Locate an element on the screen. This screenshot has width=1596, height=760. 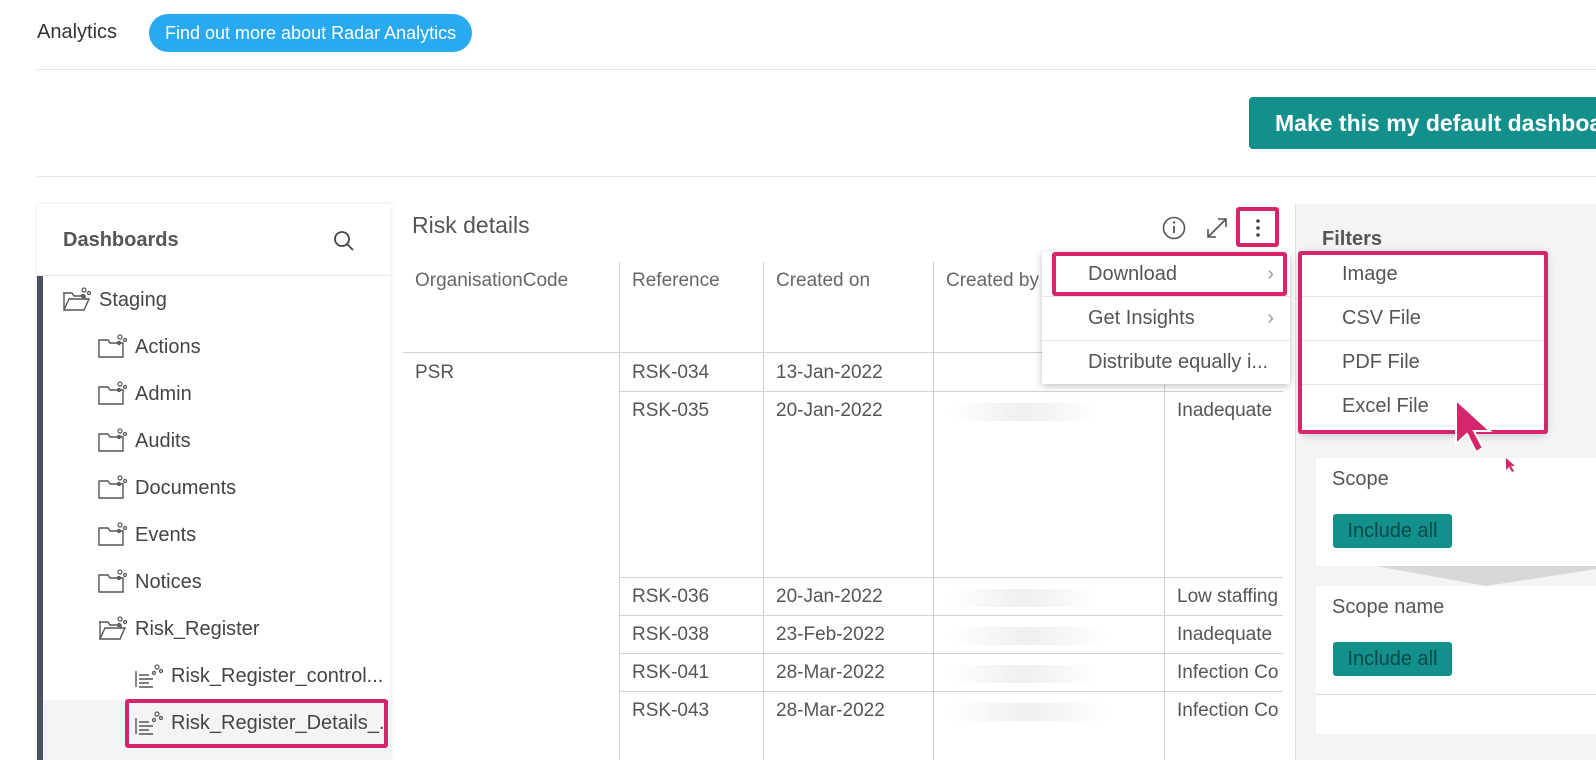
tree-item-label: Actions is located at coordinates (168, 347).